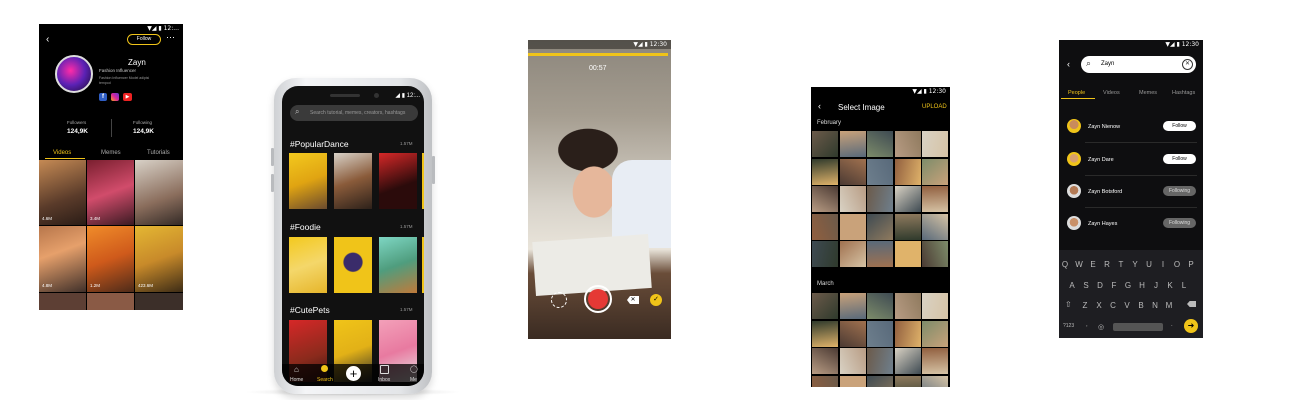 This screenshot has height=400, width=1300. What do you see at coordinates (1169, 305) in the screenshot?
I see `key-m: M` at bounding box center [1169, 305].